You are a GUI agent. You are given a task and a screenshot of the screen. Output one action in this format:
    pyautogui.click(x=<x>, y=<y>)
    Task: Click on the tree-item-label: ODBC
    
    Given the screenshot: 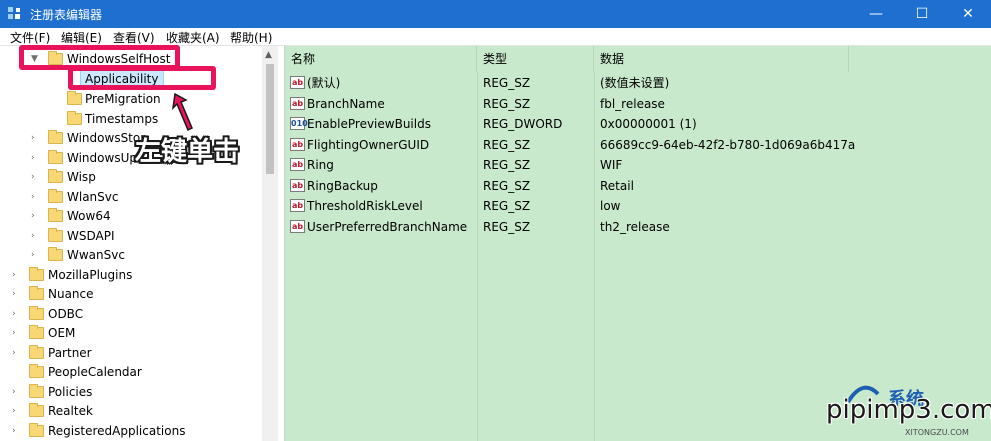 What is the action you would take?
    pyautogui.click(x=66, y=314)
    